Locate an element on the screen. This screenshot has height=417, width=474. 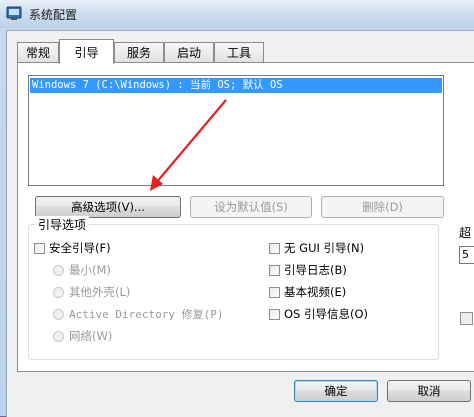
no-gui-boot-checkbox: 无 GUI 引导(N) is located at coordinates (316, 248).